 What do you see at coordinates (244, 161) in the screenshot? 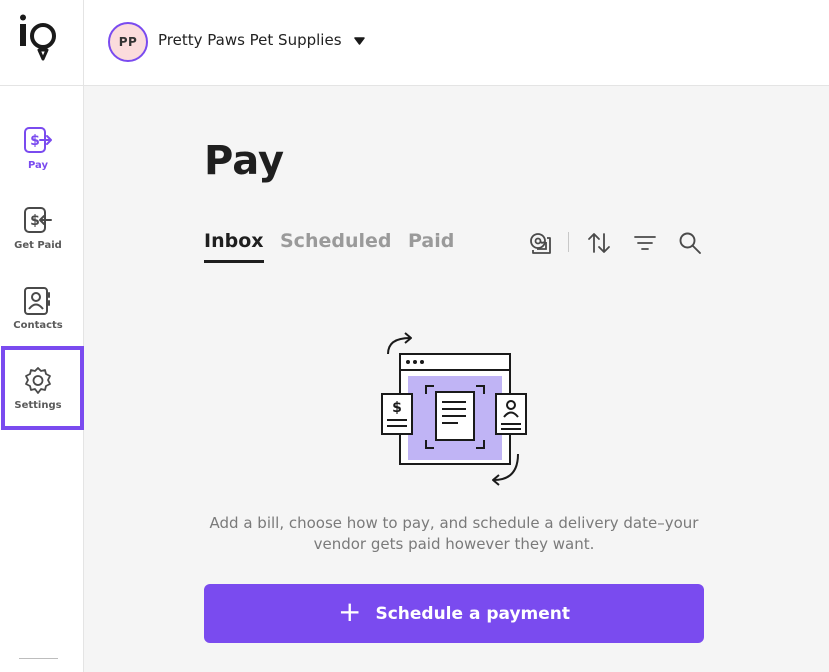
I see `page-title: Pay` at bounding box center [244, 161].